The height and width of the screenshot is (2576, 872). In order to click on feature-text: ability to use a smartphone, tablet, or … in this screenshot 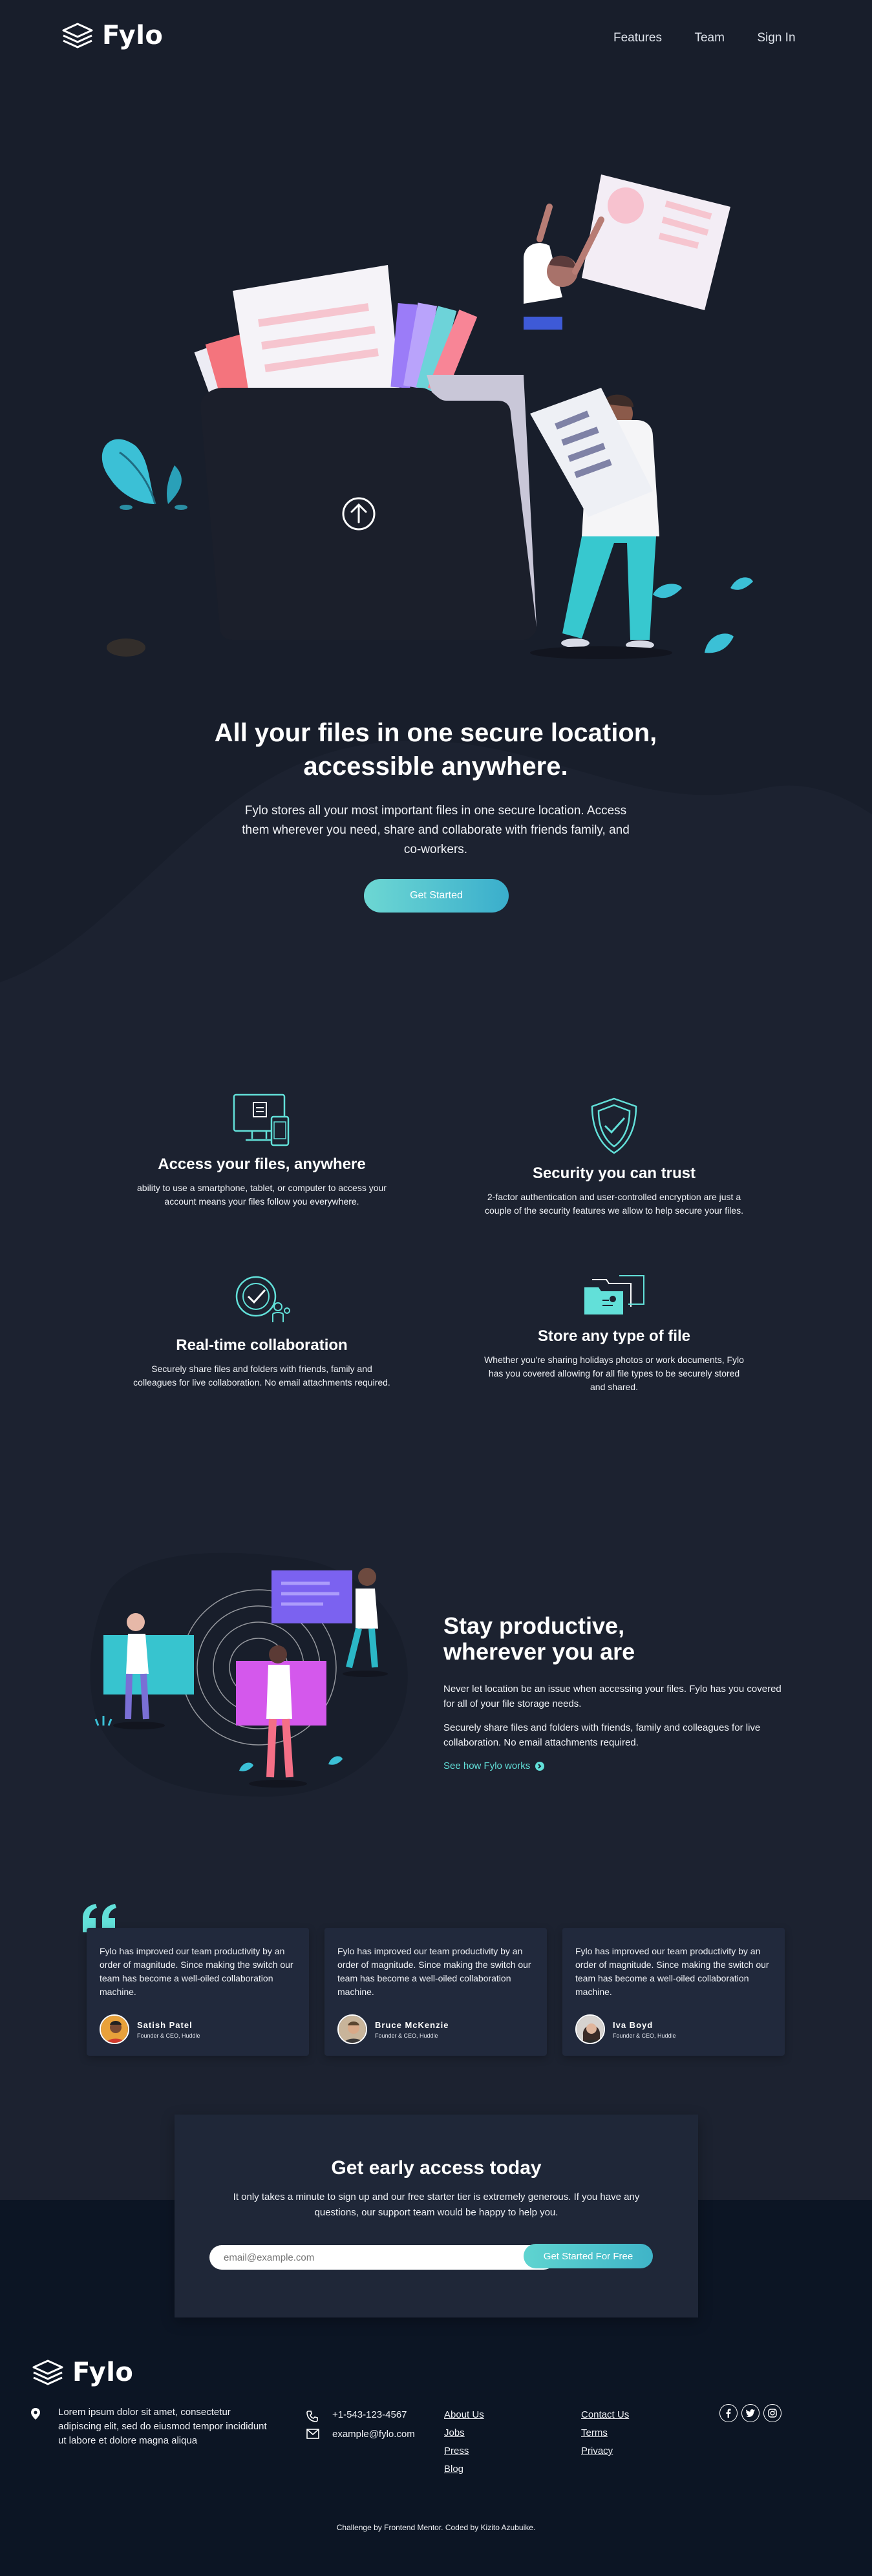, I will do `click(262, 1195)`.